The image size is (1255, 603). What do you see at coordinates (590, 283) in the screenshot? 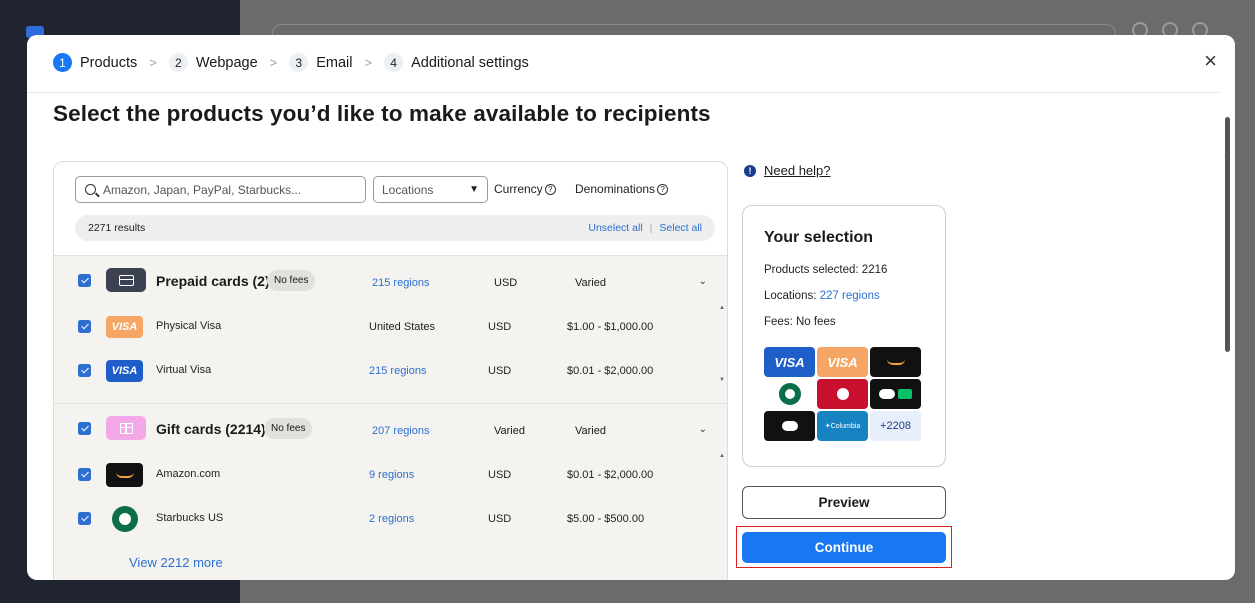
I see `denomination-value: Varied` at bounding box center [590, 283].